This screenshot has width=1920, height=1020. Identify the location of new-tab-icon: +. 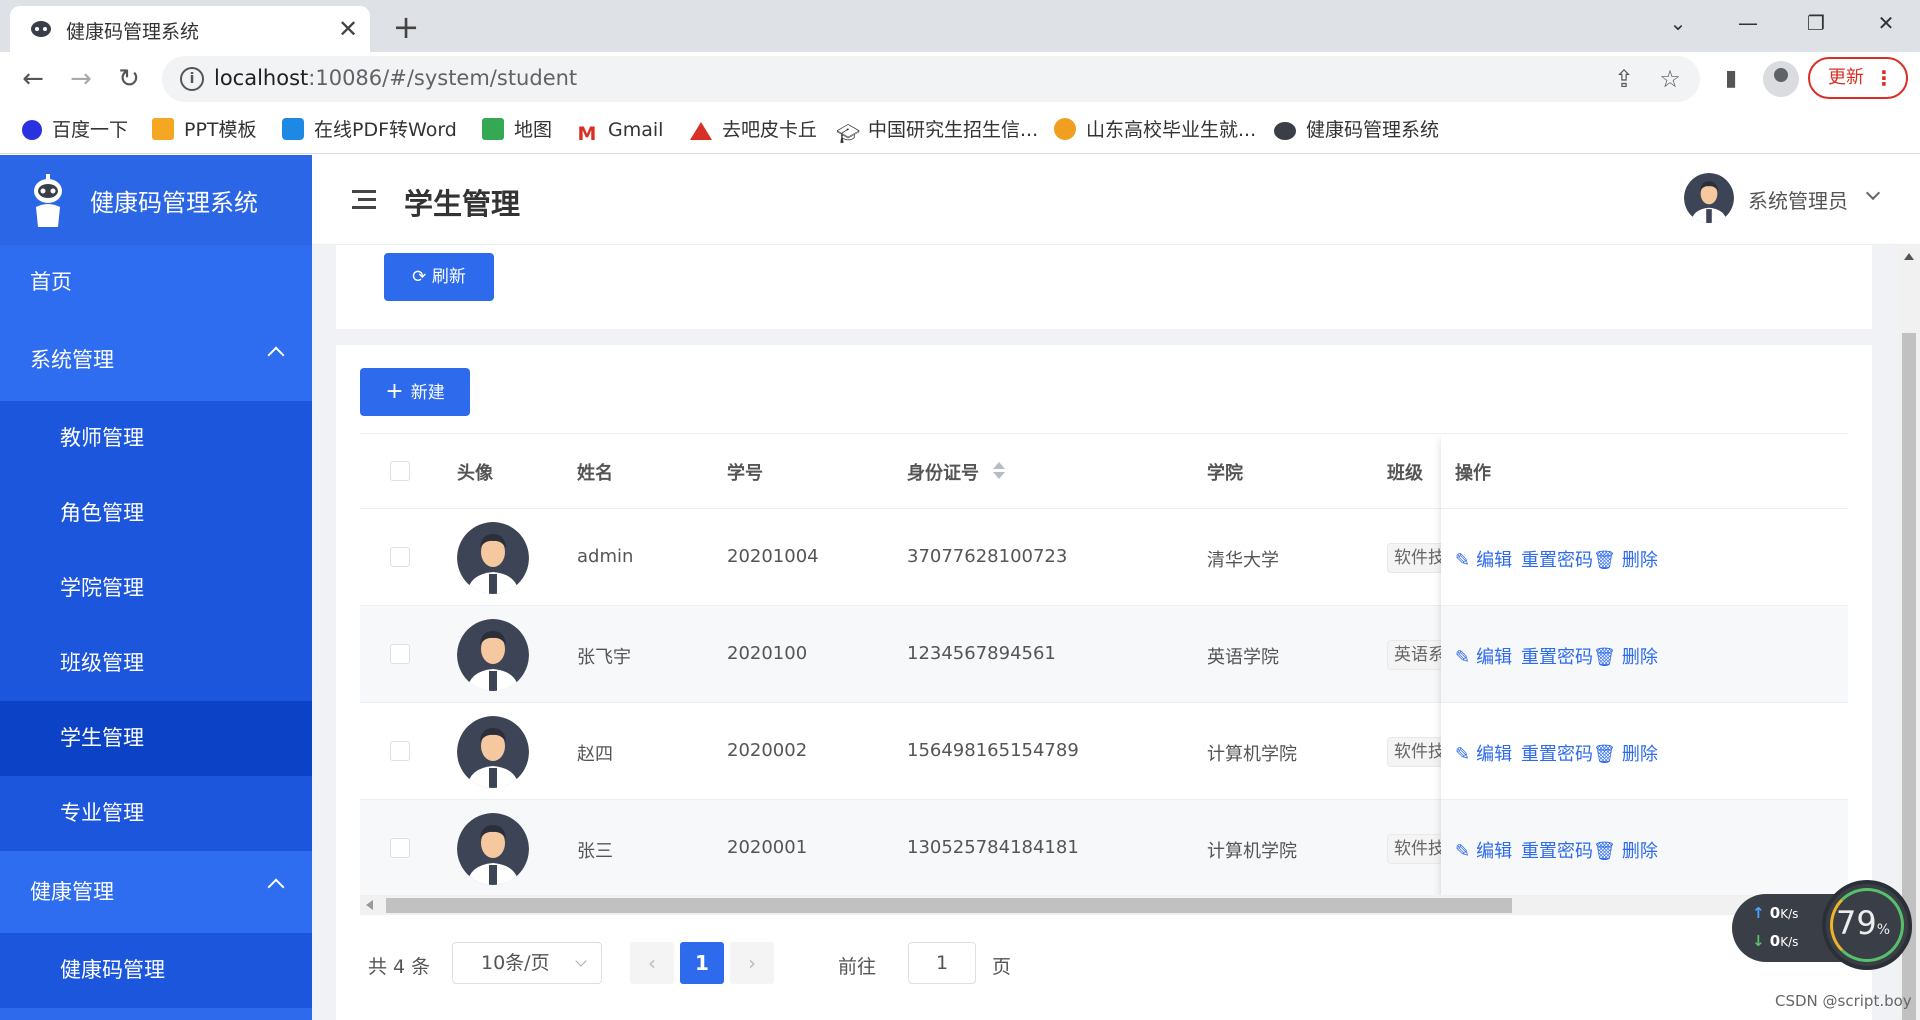
(406, 27).